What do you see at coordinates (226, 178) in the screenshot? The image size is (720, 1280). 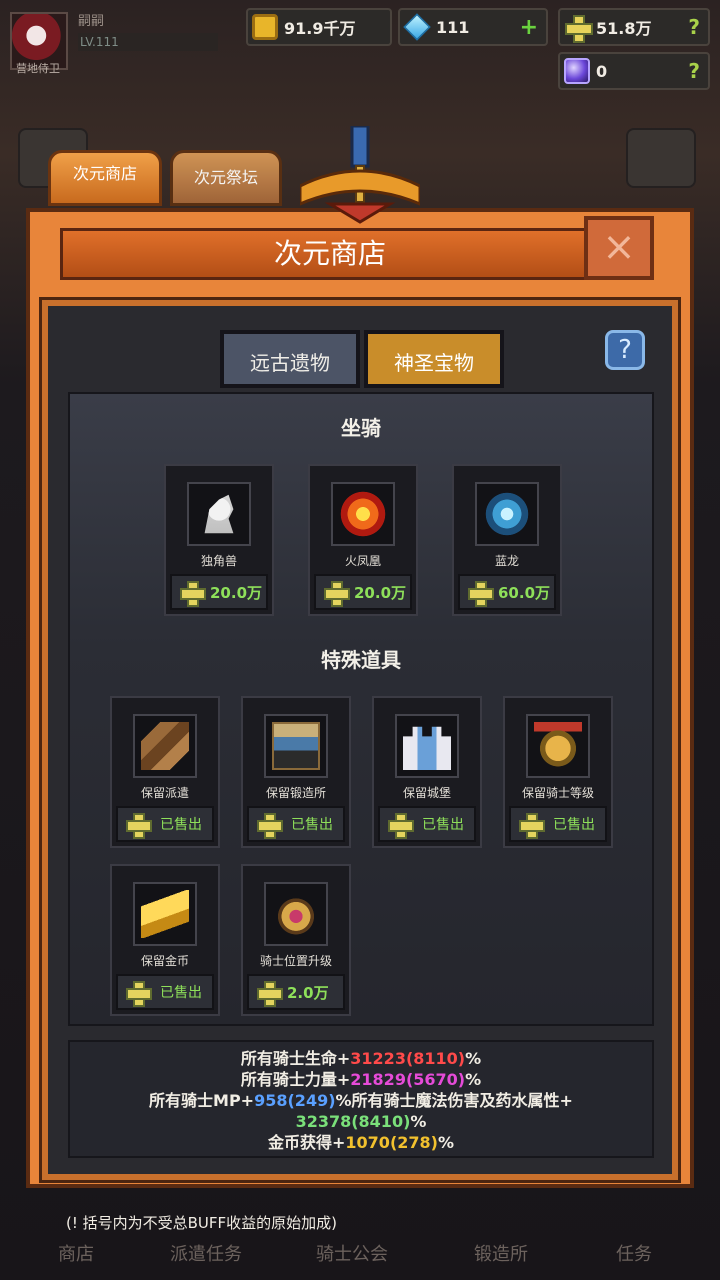 I see `tab-dimension-altar: 次元祭坛` at bounding box center [226, 178].